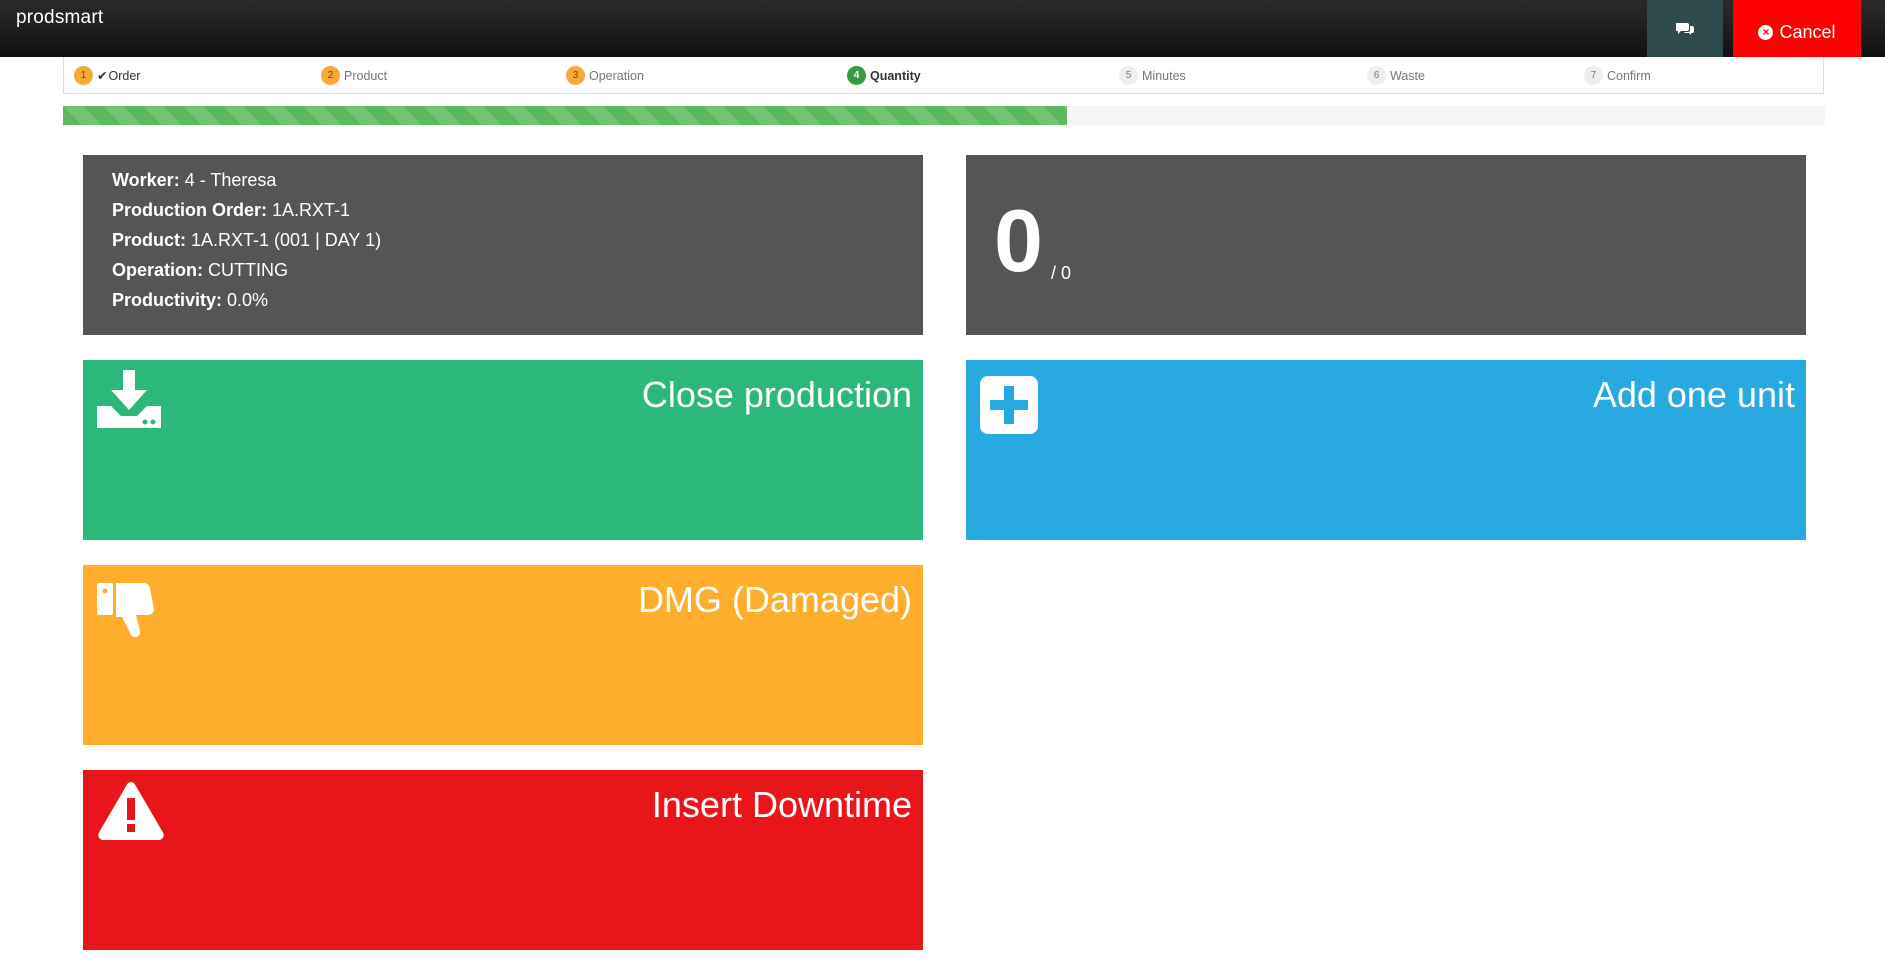 The width and height of the screenshot is (1885, 973). I want to click on step-label: Quantity, so click(895, 75).